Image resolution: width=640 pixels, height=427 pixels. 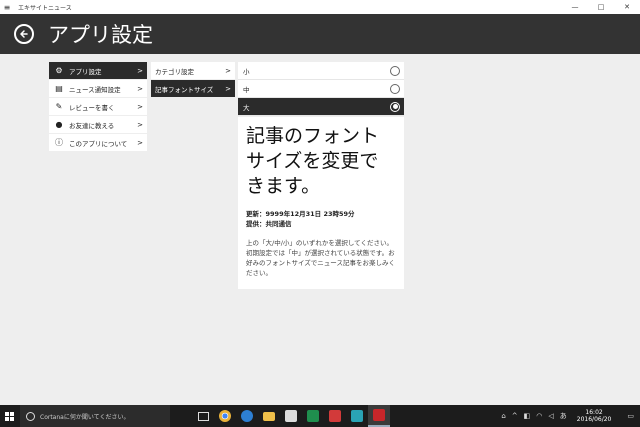 What do you see at coordinates (59, 142) in the screenshot?
I see `info-icon: ⓘ` at bounding box center [59, 142].